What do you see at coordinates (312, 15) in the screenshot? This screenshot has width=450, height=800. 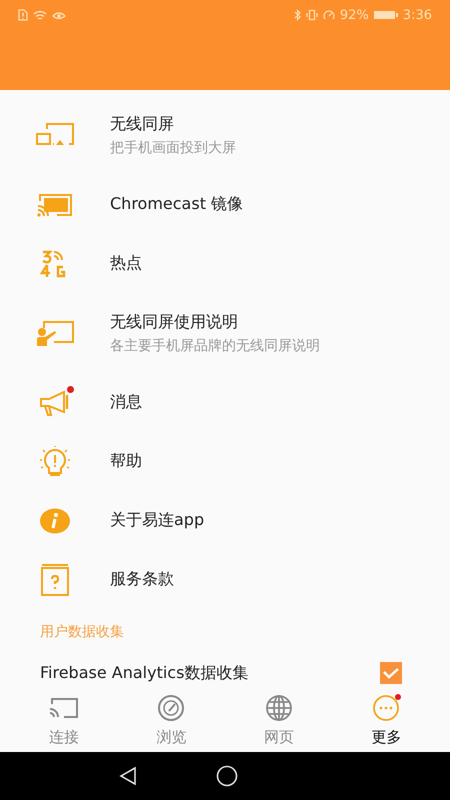 I see `vibrate-icon` at bounding box center [312, 15].